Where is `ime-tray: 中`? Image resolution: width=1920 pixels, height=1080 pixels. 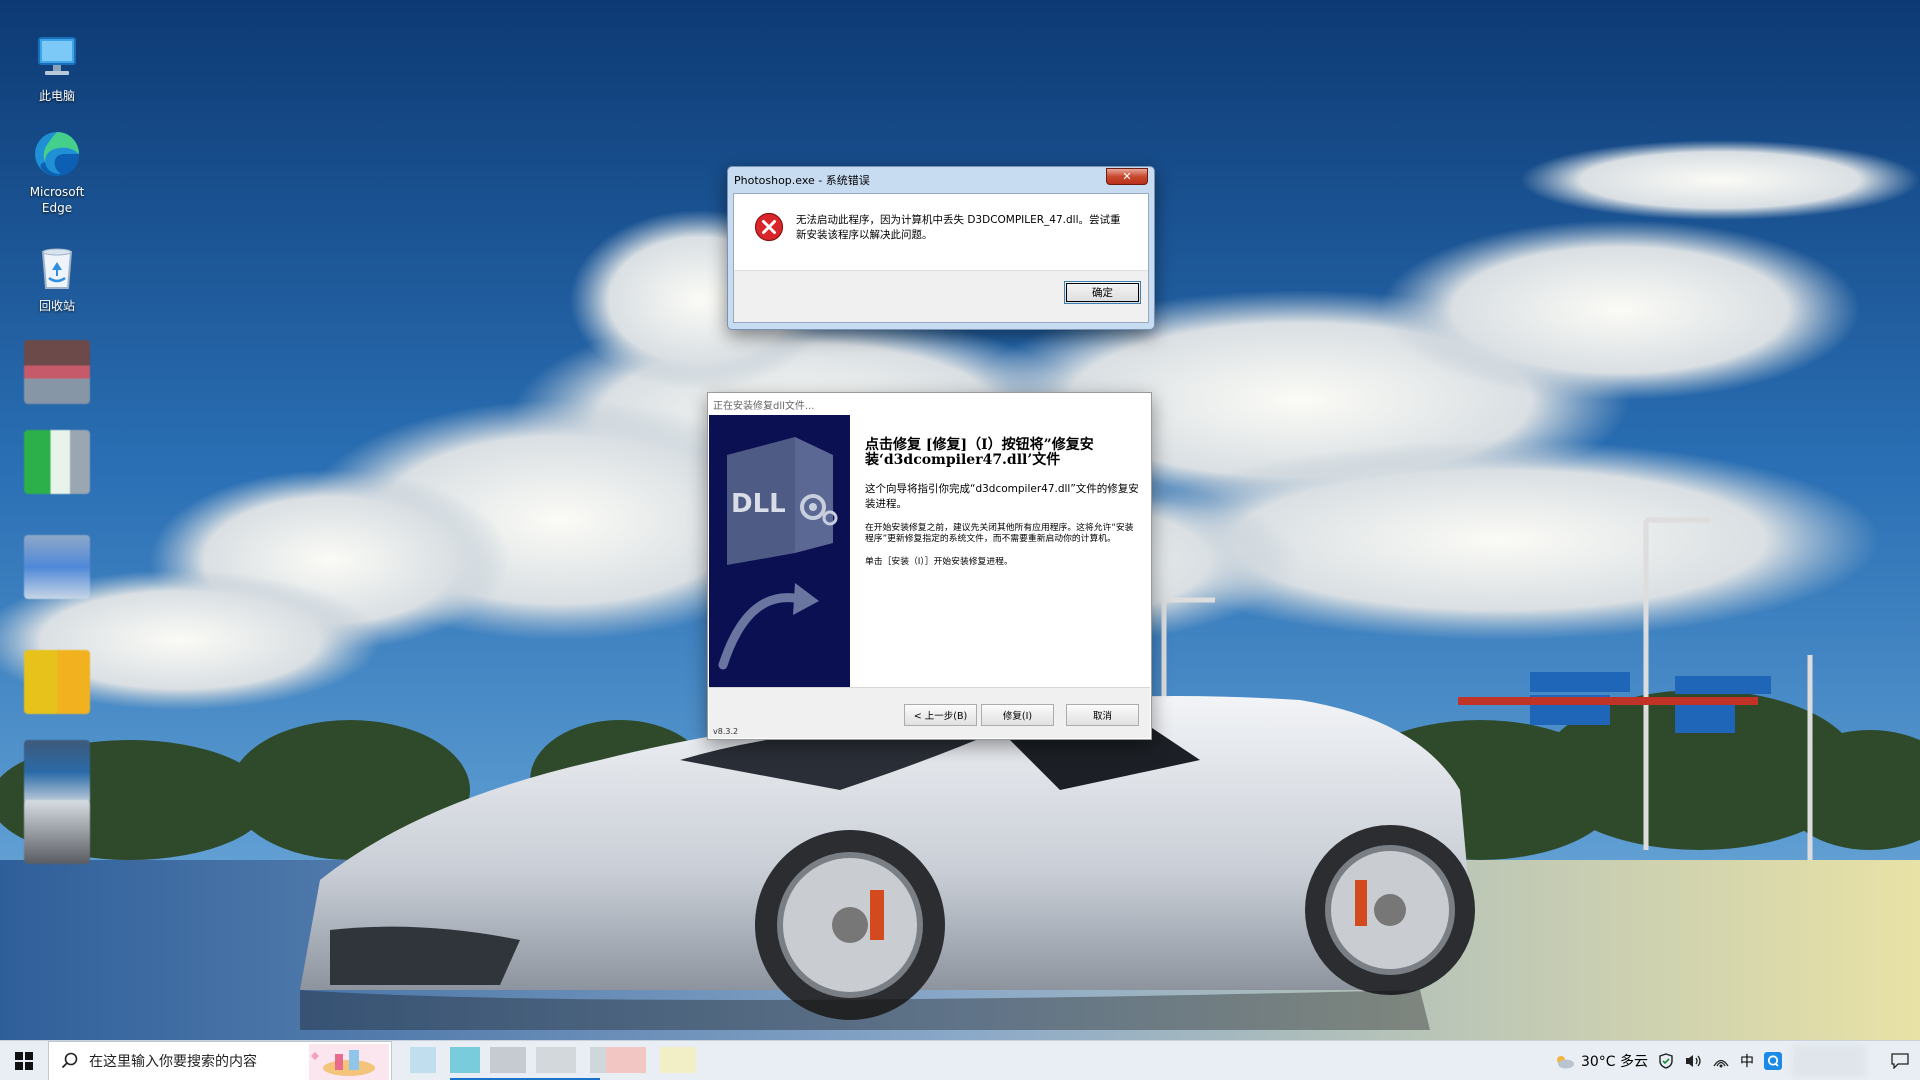
ime-tray: 中 is located at coordinates (1747, 1061).